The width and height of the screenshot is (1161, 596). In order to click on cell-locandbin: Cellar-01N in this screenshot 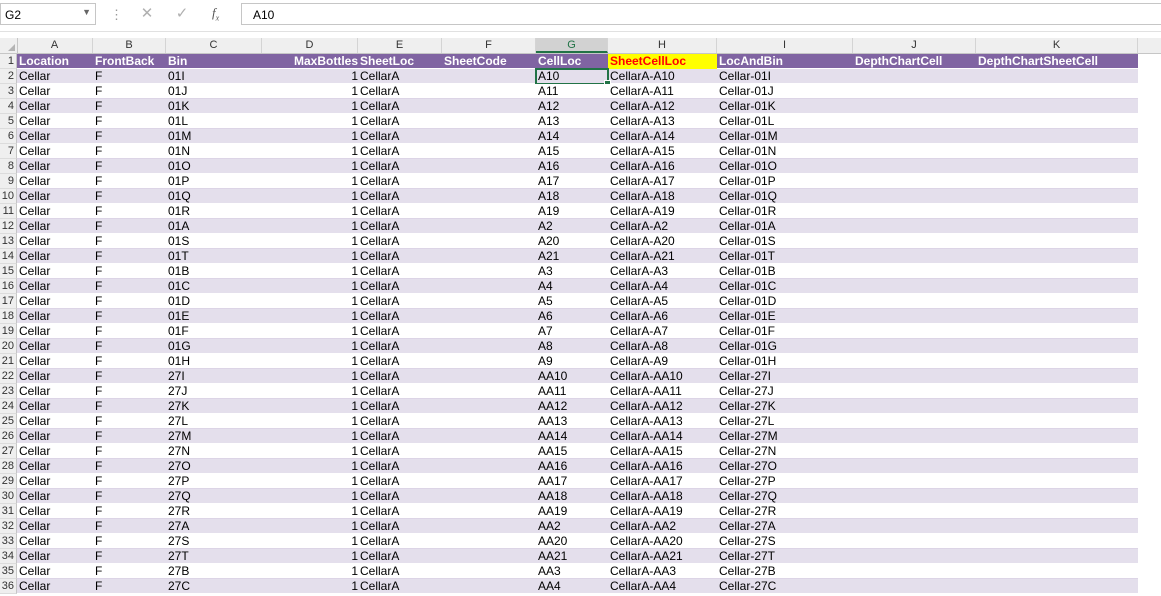, I will do `click(785, 151)`.